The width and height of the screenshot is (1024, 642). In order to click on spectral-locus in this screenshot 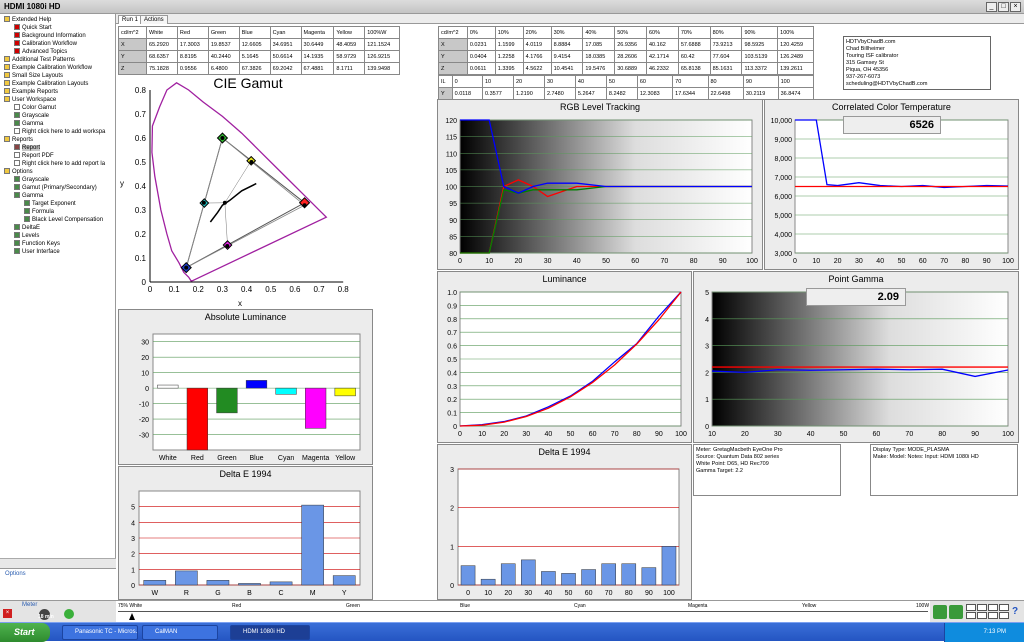, I will do `click(239, 182)`.